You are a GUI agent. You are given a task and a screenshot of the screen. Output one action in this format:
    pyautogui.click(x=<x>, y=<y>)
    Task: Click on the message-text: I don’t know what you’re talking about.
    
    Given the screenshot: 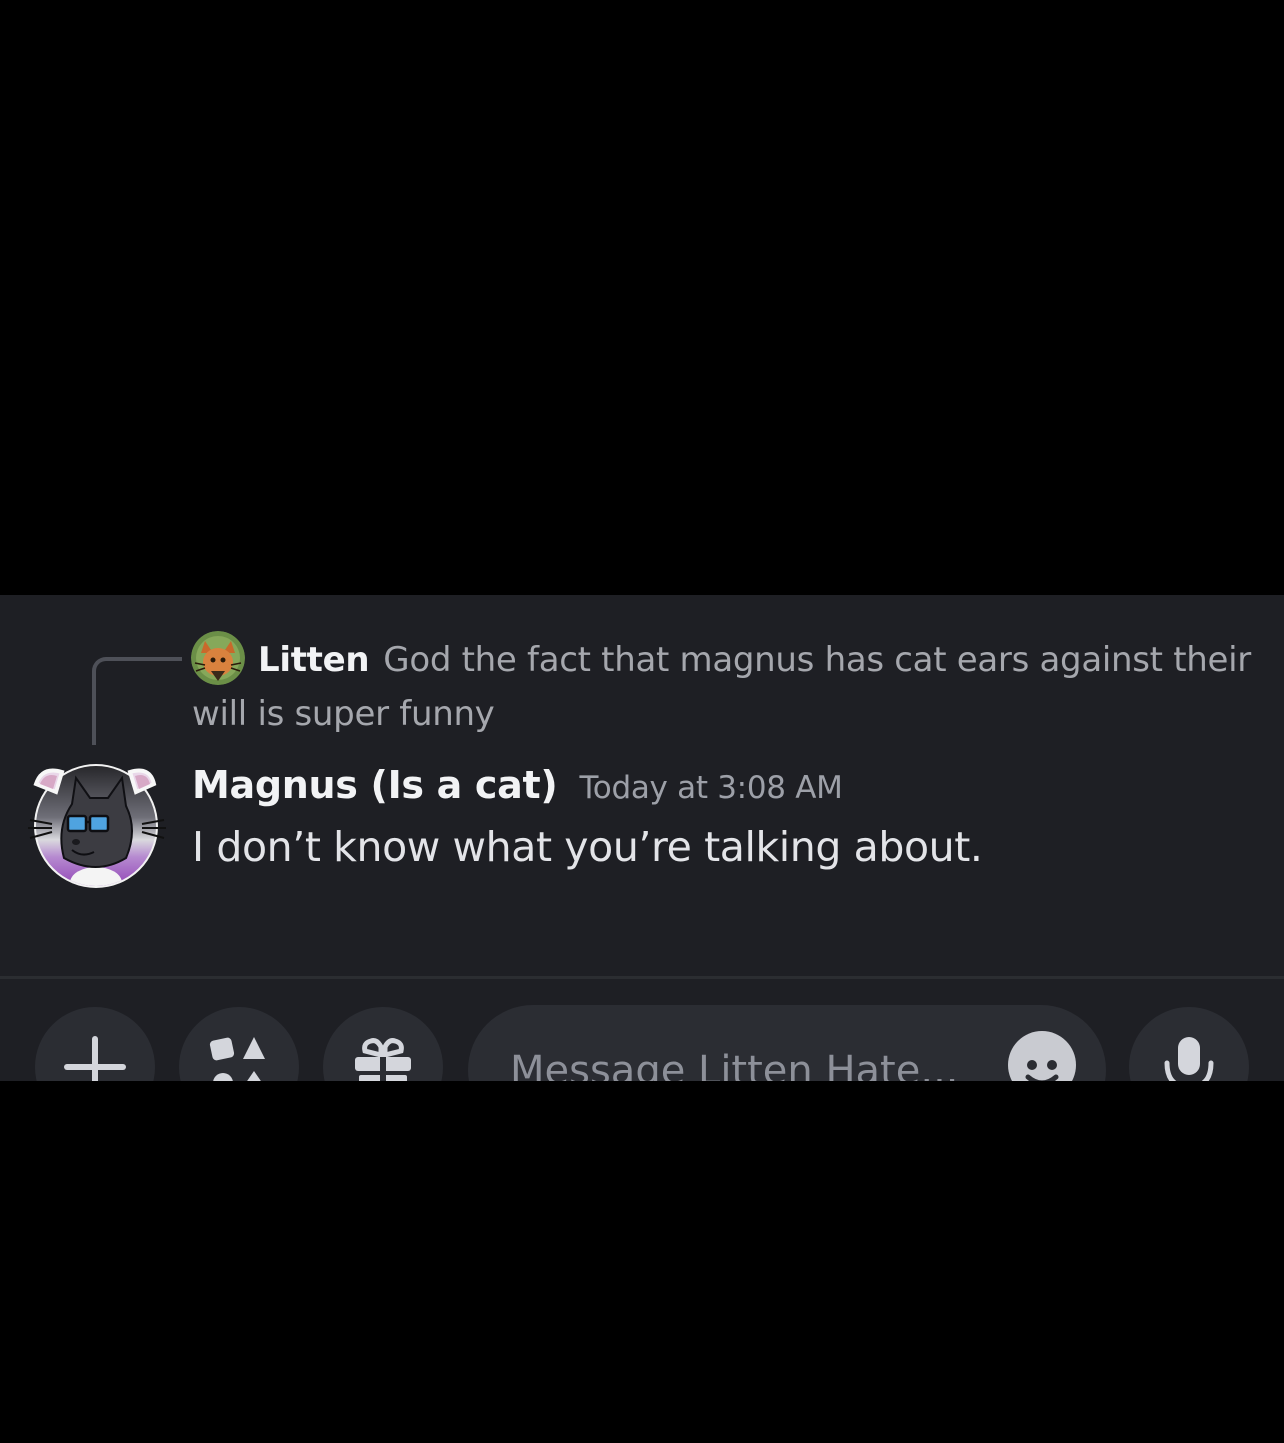 What is the action you would take?
    pyautogui.click(x=587, y=847)
    